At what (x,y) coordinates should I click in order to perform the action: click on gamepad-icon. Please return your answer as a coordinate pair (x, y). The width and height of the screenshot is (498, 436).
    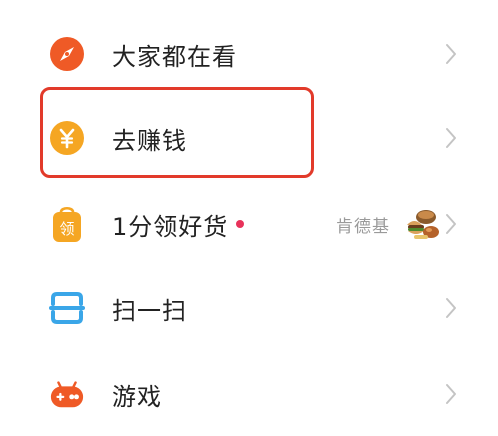
    Looking at the image, I should click on (67, 394).